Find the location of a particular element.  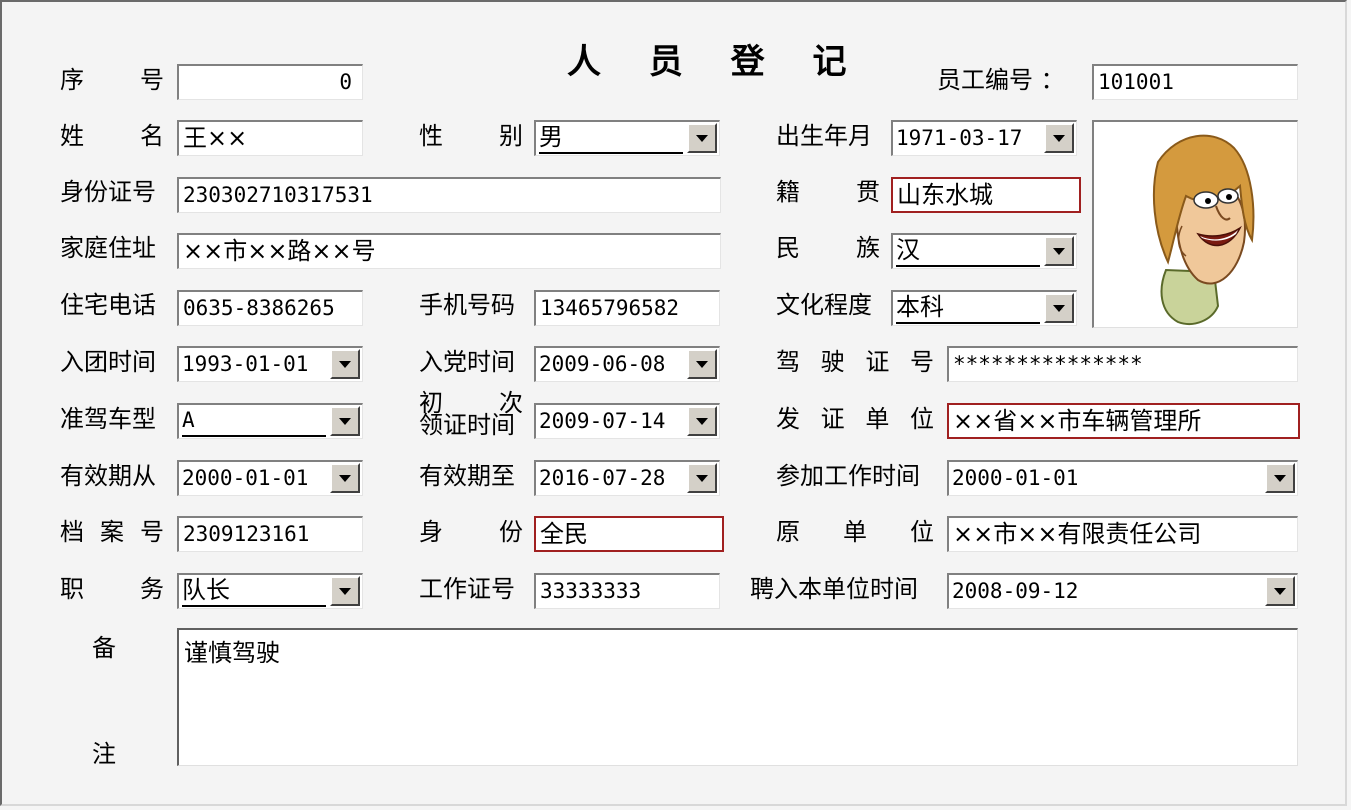

license-no-label: 驾驶证号 is located at coordinates (855, 362).